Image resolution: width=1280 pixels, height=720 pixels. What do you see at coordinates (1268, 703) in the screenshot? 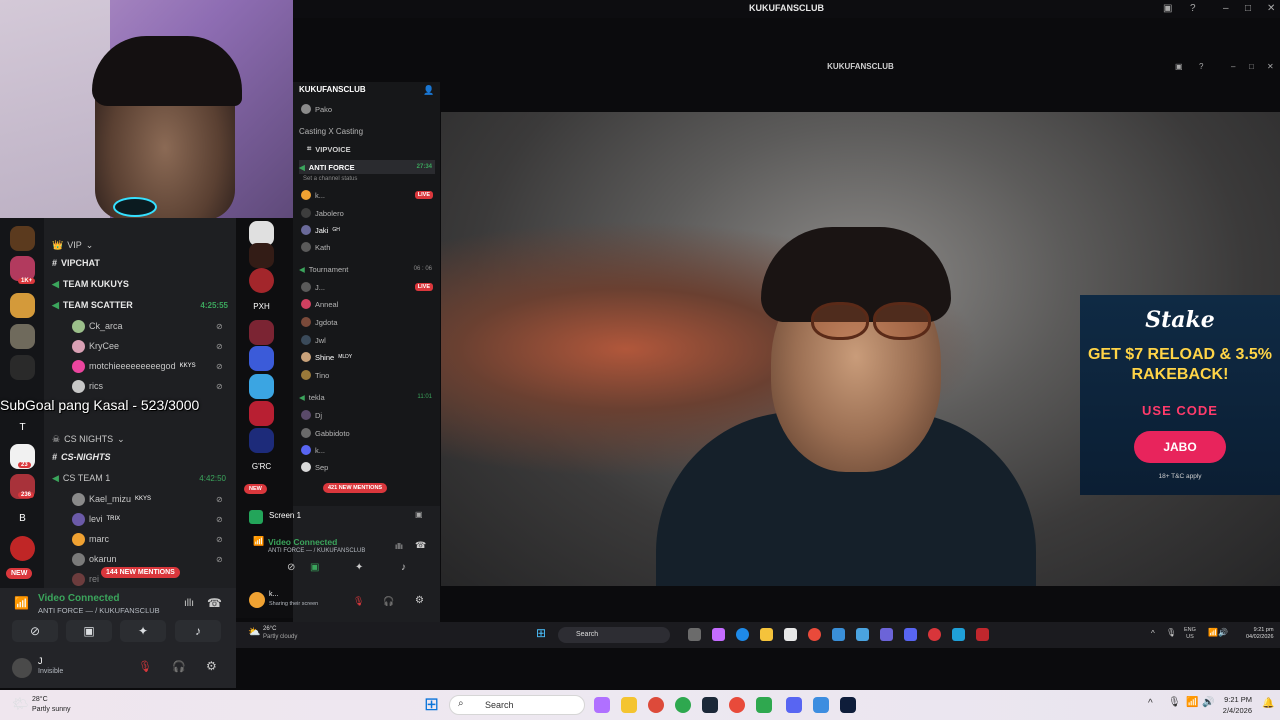
I see `notification-bell-icon: 🔔` at bounding box center [1268, 703].